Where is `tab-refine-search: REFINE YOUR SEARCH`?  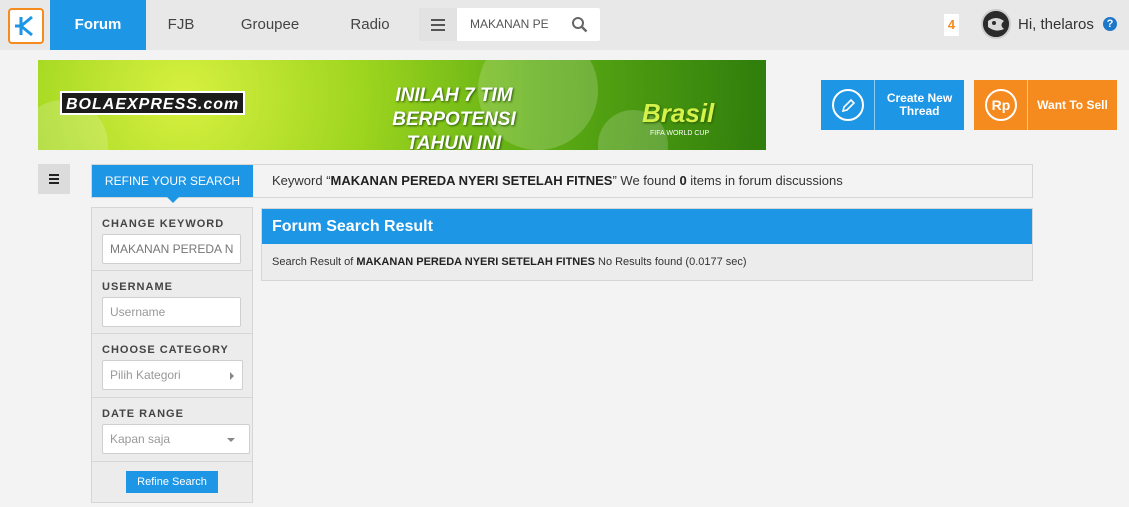
tab-refine-search: REFINE YOUR SEARCH is located at coordinates (172, 181).